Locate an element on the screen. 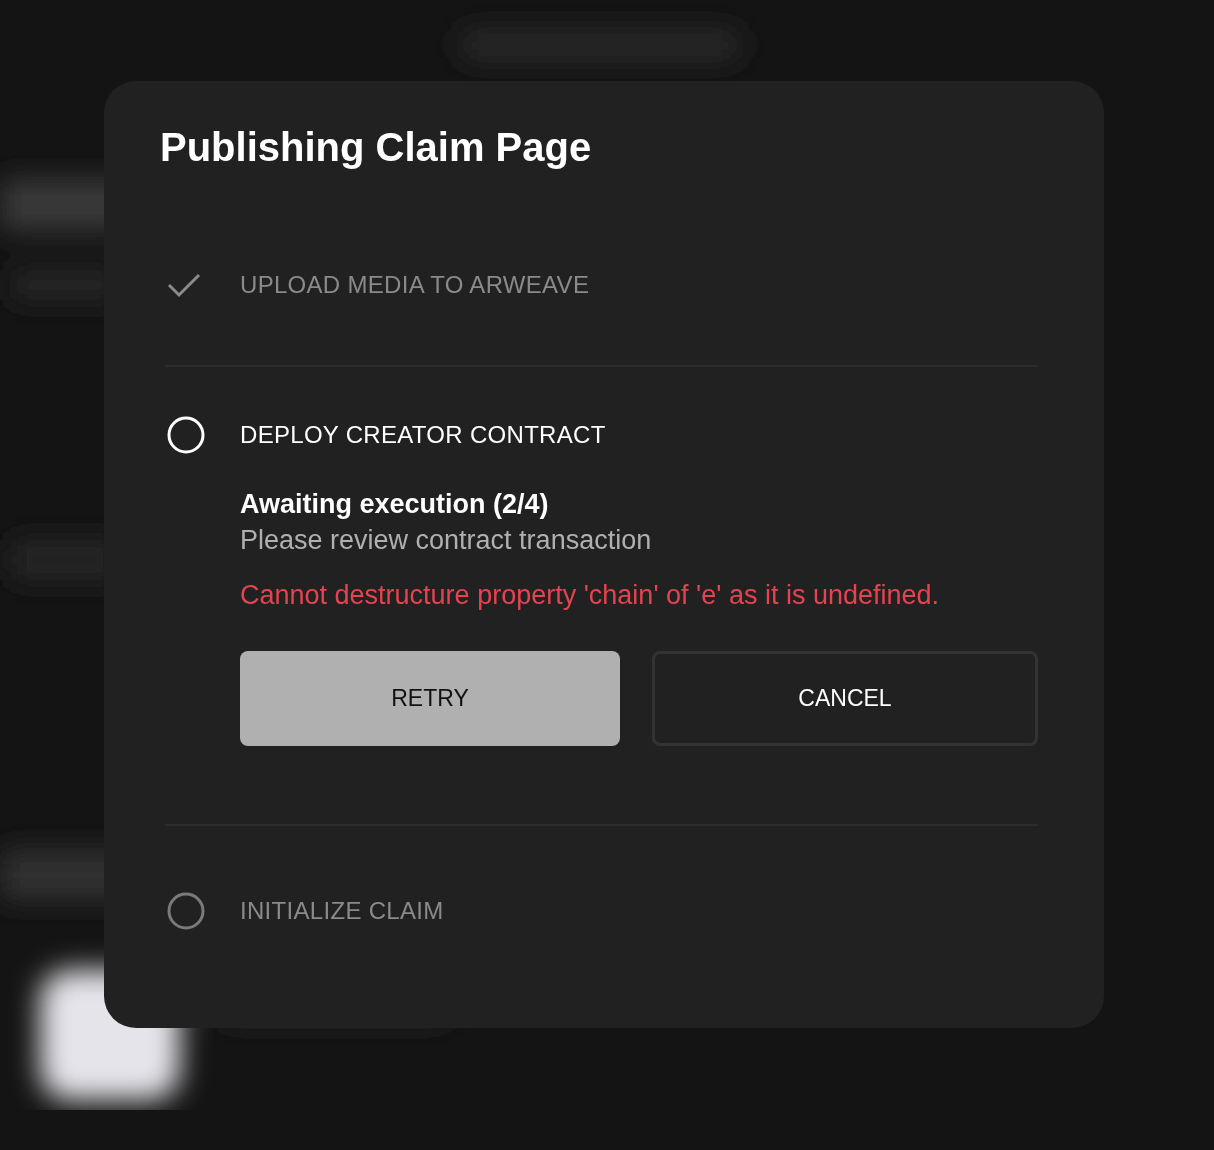 The height and width of the screenshot is (1150, 1214). cancel-button: CANCEL is located at coordinates (845, 698).